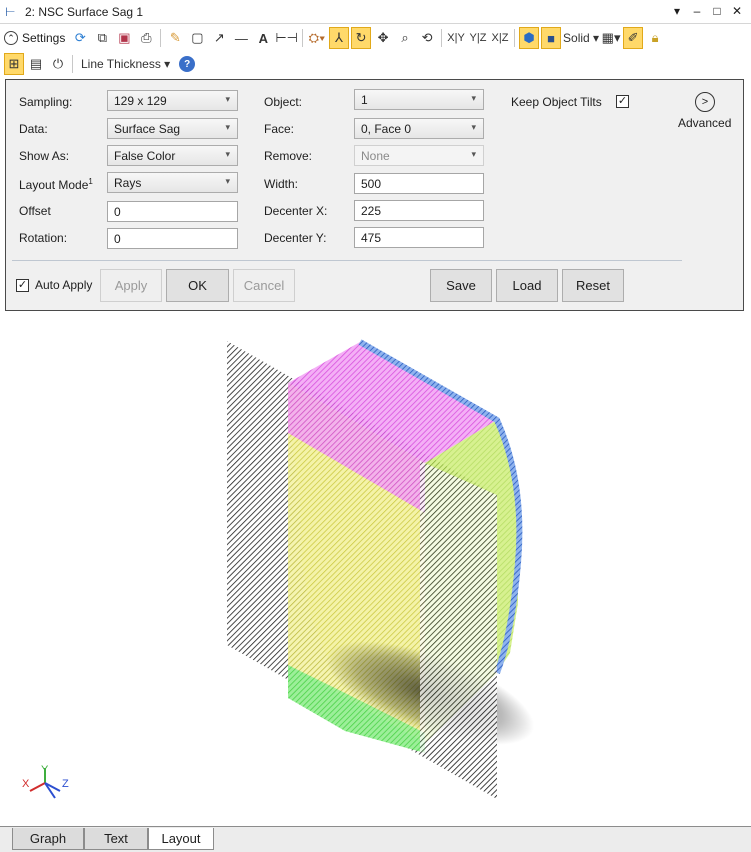  Describe the element at coordinates (697, 11) in the screenshot. I see `minimize-button: –` at that location.